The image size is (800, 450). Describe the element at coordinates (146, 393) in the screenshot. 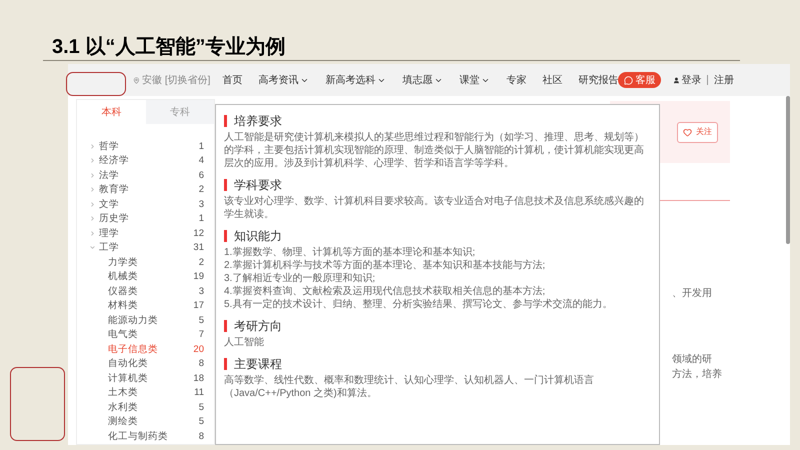

I see `category-item: 土木类 11` at that location.